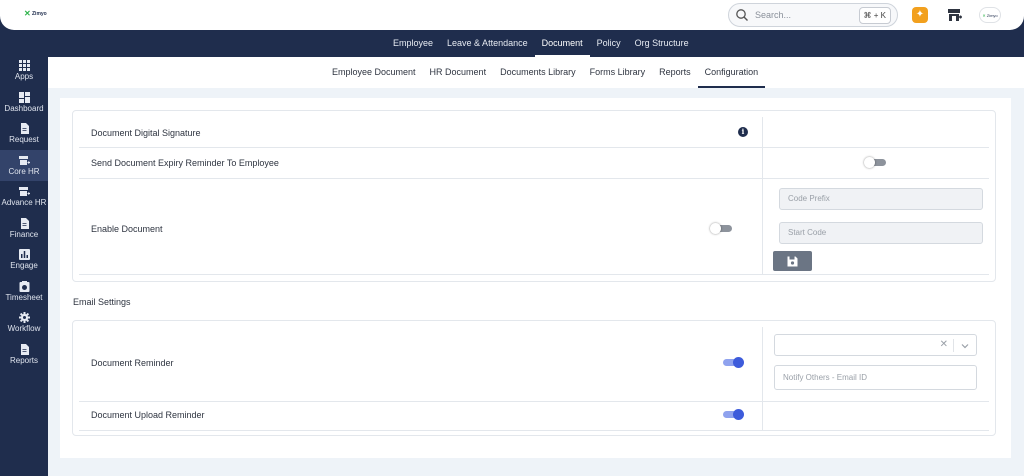 Image resolution: width=1024 pixels, height=476 pixels. What do you see at coordinates (732, 362) in the screenshot?
I see `document-reminder-toggle` at bounding box center [732, 362].